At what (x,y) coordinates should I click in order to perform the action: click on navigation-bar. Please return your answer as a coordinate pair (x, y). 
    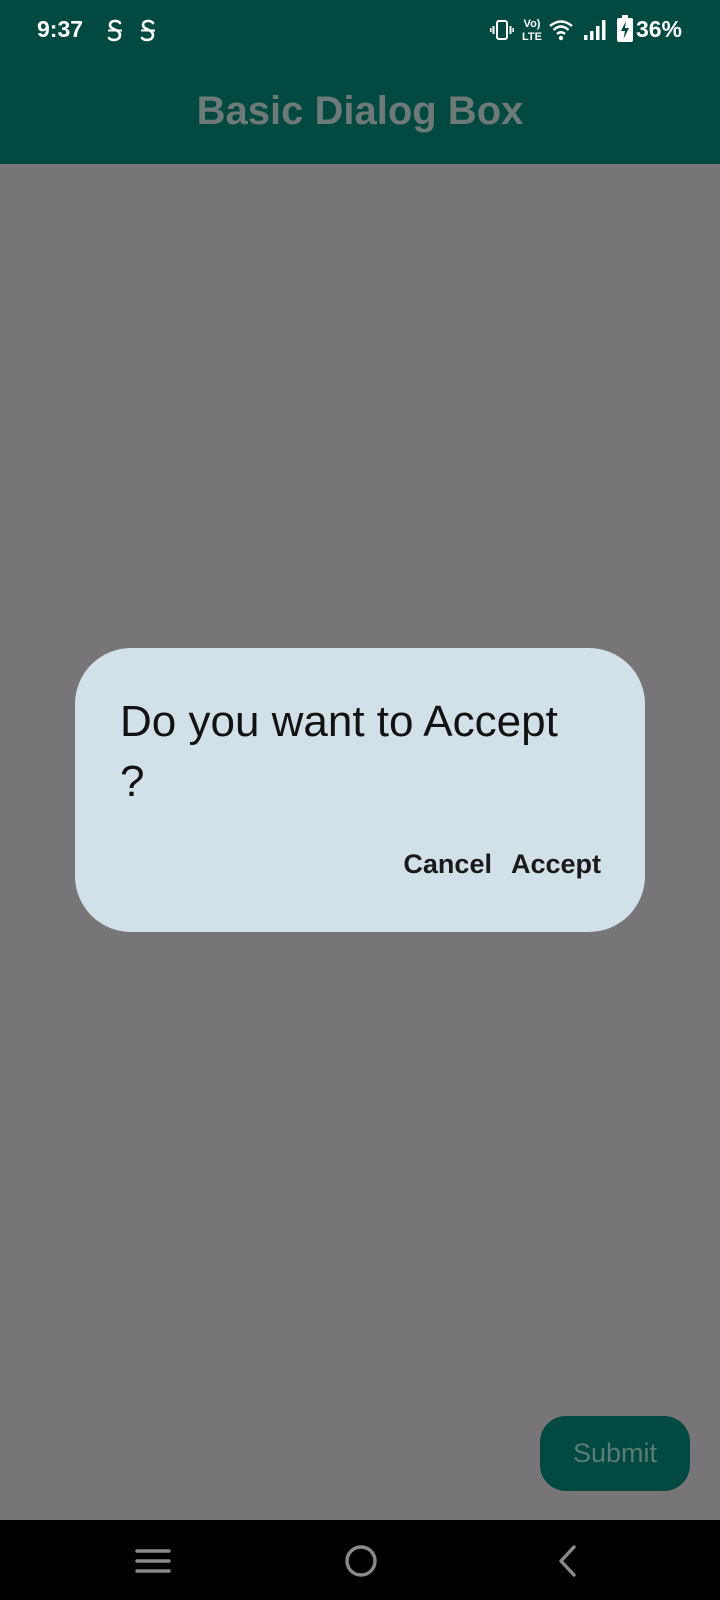
    Looking at the image, I should click on (360, 1560).